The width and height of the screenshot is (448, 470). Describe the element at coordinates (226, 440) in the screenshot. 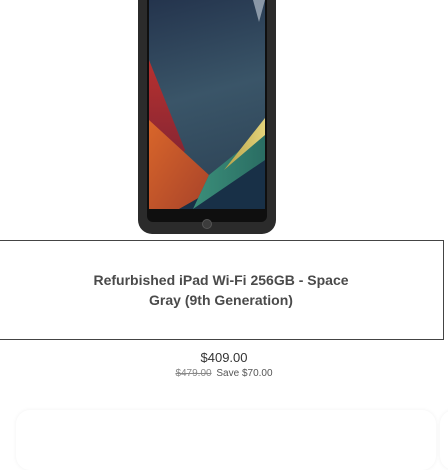

I see `next-product-card` at that location.